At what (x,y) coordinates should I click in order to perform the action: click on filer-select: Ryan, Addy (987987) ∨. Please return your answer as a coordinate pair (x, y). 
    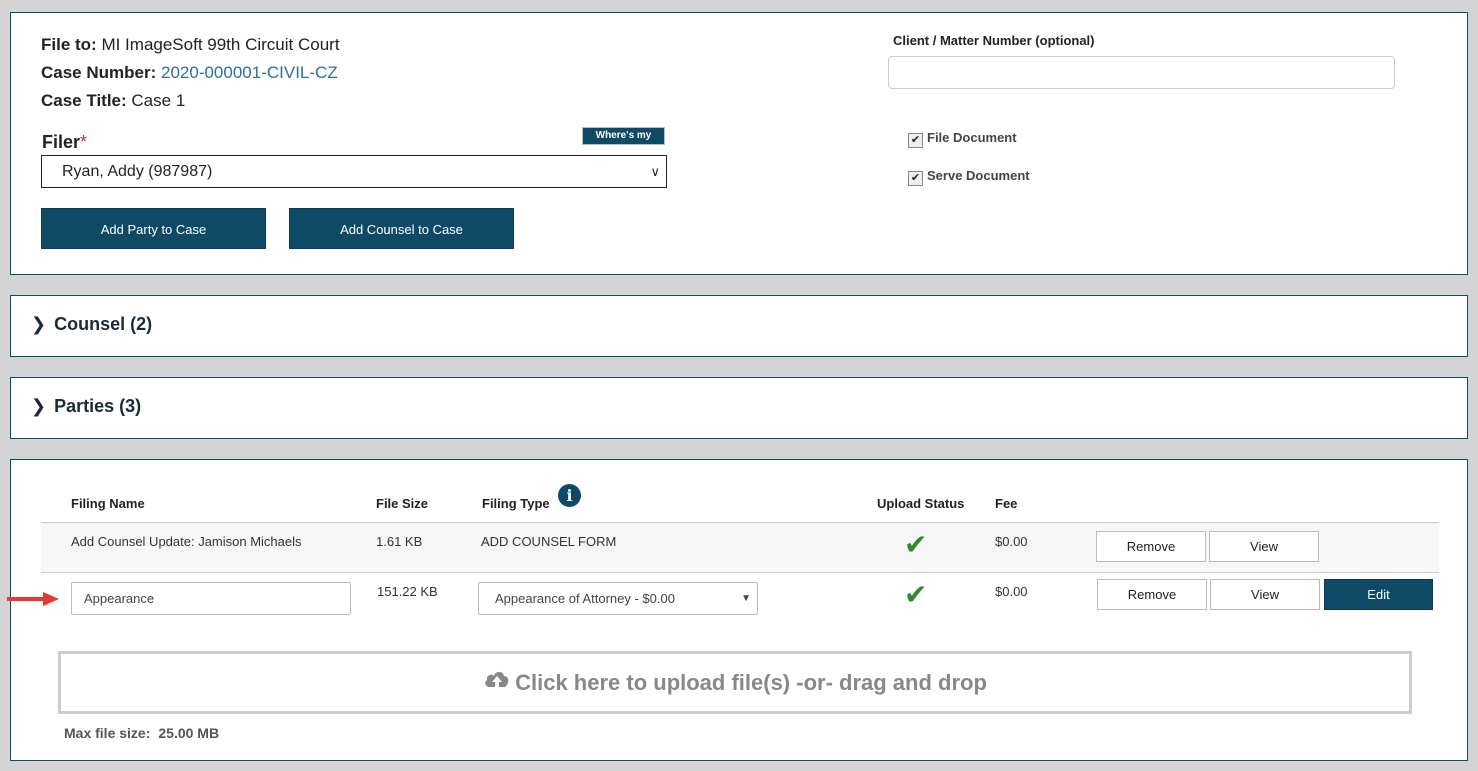
    Looking at the image, I should click on (354, 171).